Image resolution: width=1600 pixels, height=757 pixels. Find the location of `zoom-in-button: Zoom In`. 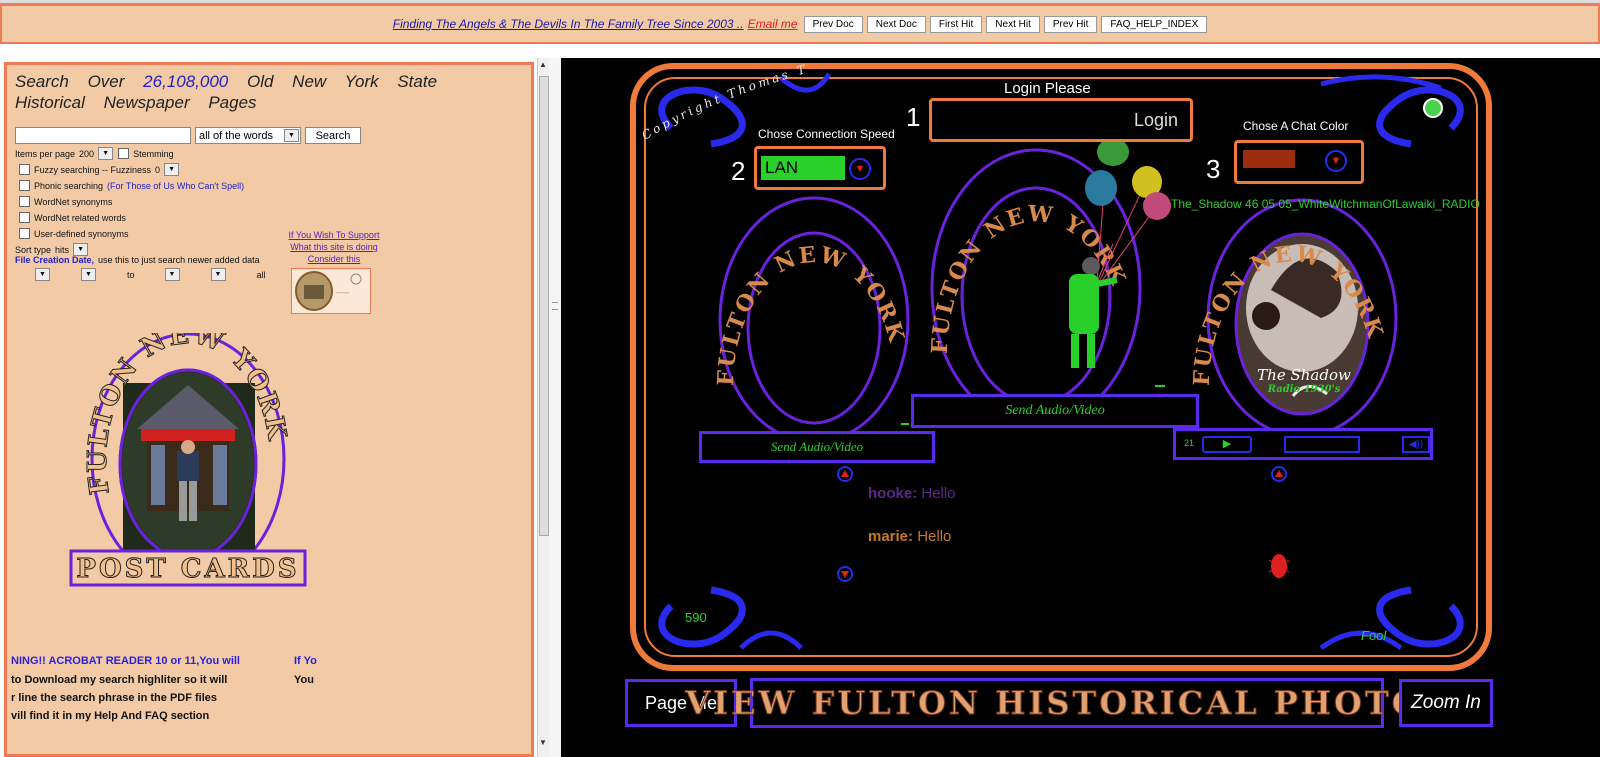

zoom-in-button: Zoom In is located at coordinates (1446, 703).